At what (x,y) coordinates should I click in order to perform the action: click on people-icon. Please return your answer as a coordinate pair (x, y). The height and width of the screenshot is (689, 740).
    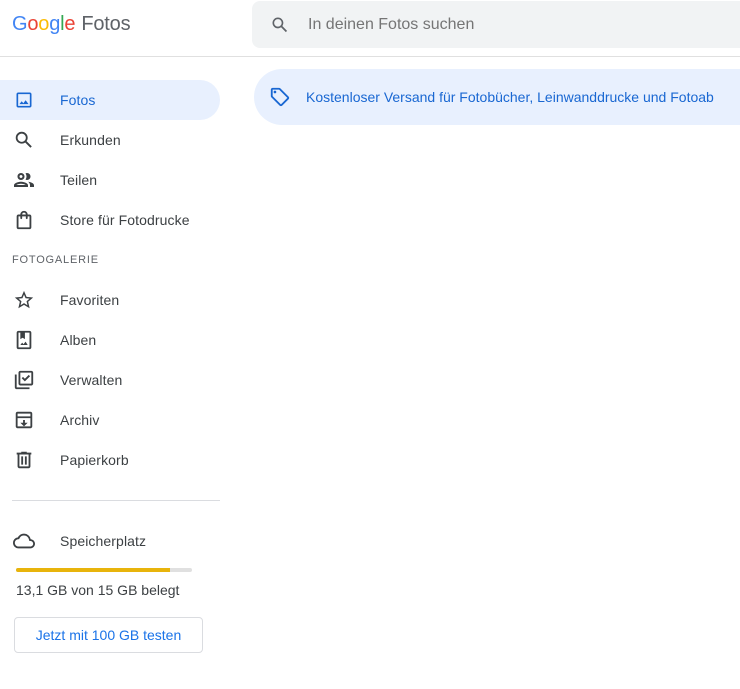
    Looking at the image, I should click on (24, 180).